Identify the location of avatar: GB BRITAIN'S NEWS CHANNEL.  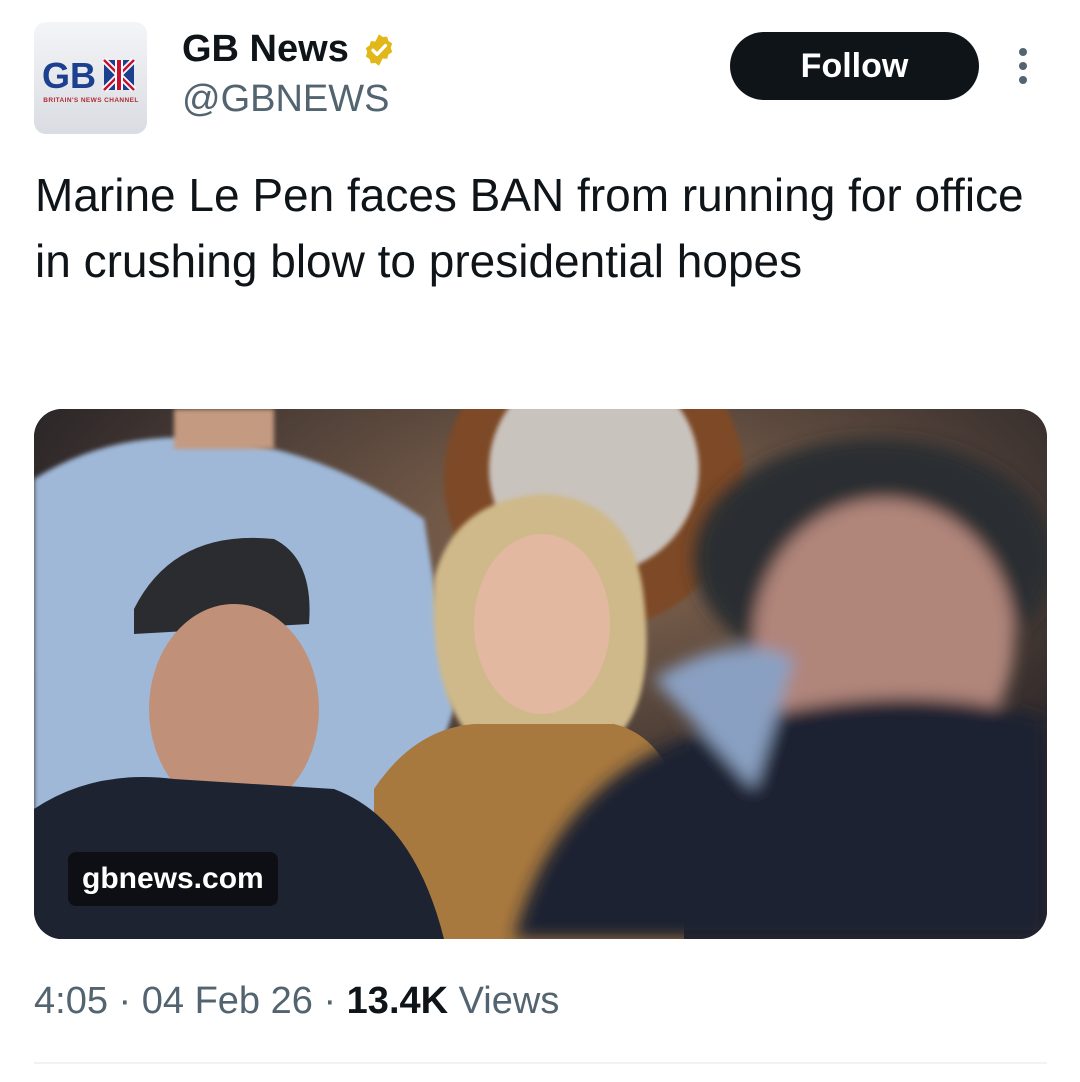
(90, 78).